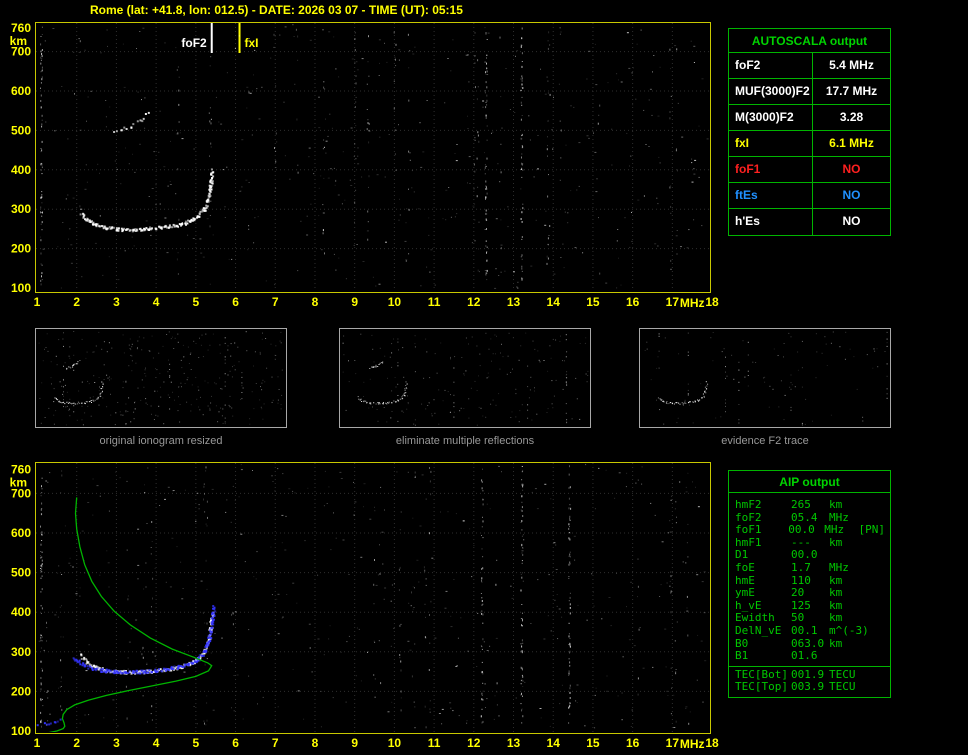 Image resolution: width=968 pixels, height=755 pixels. I want to click on aip-param-value: 003.9, so click(808, 687).